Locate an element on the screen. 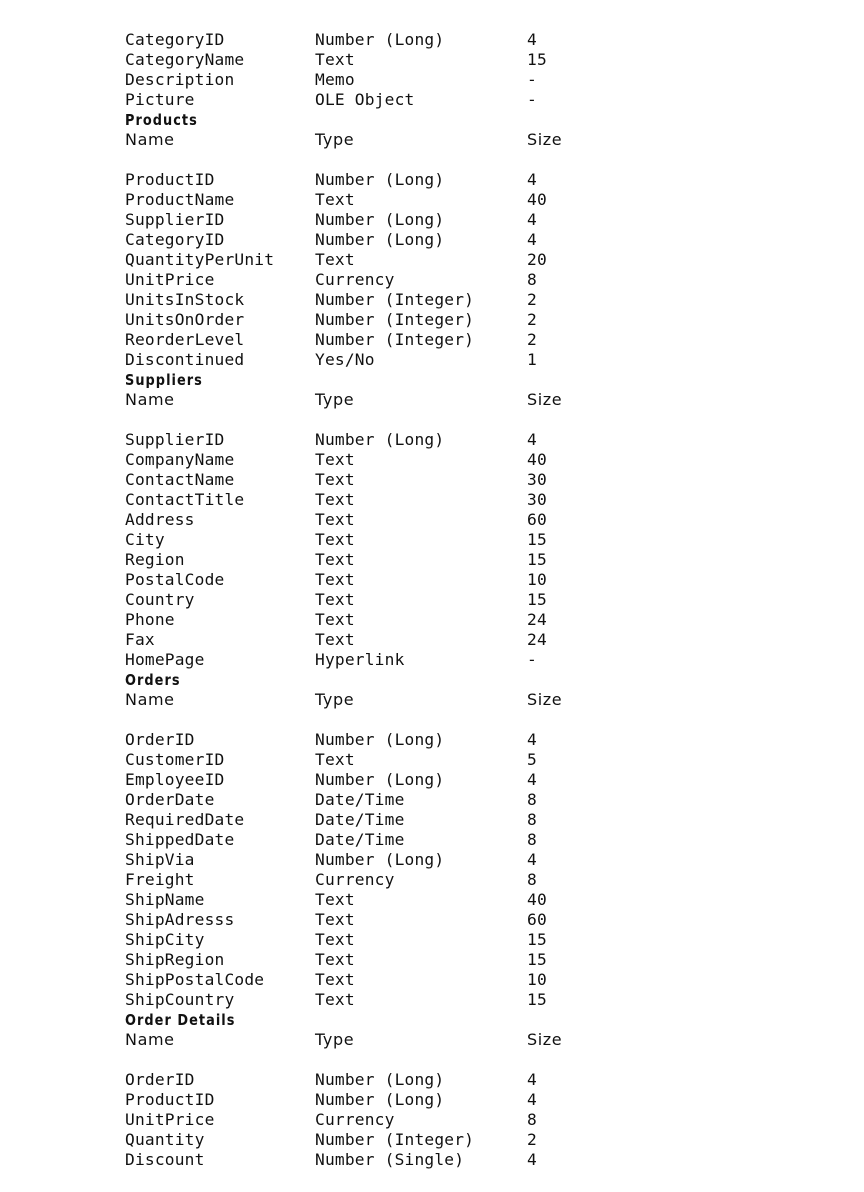 The height and width of the screenshot is (1192, 864). field-row: Discontinued Yes/No 1 is located at coordinates (331, 360).